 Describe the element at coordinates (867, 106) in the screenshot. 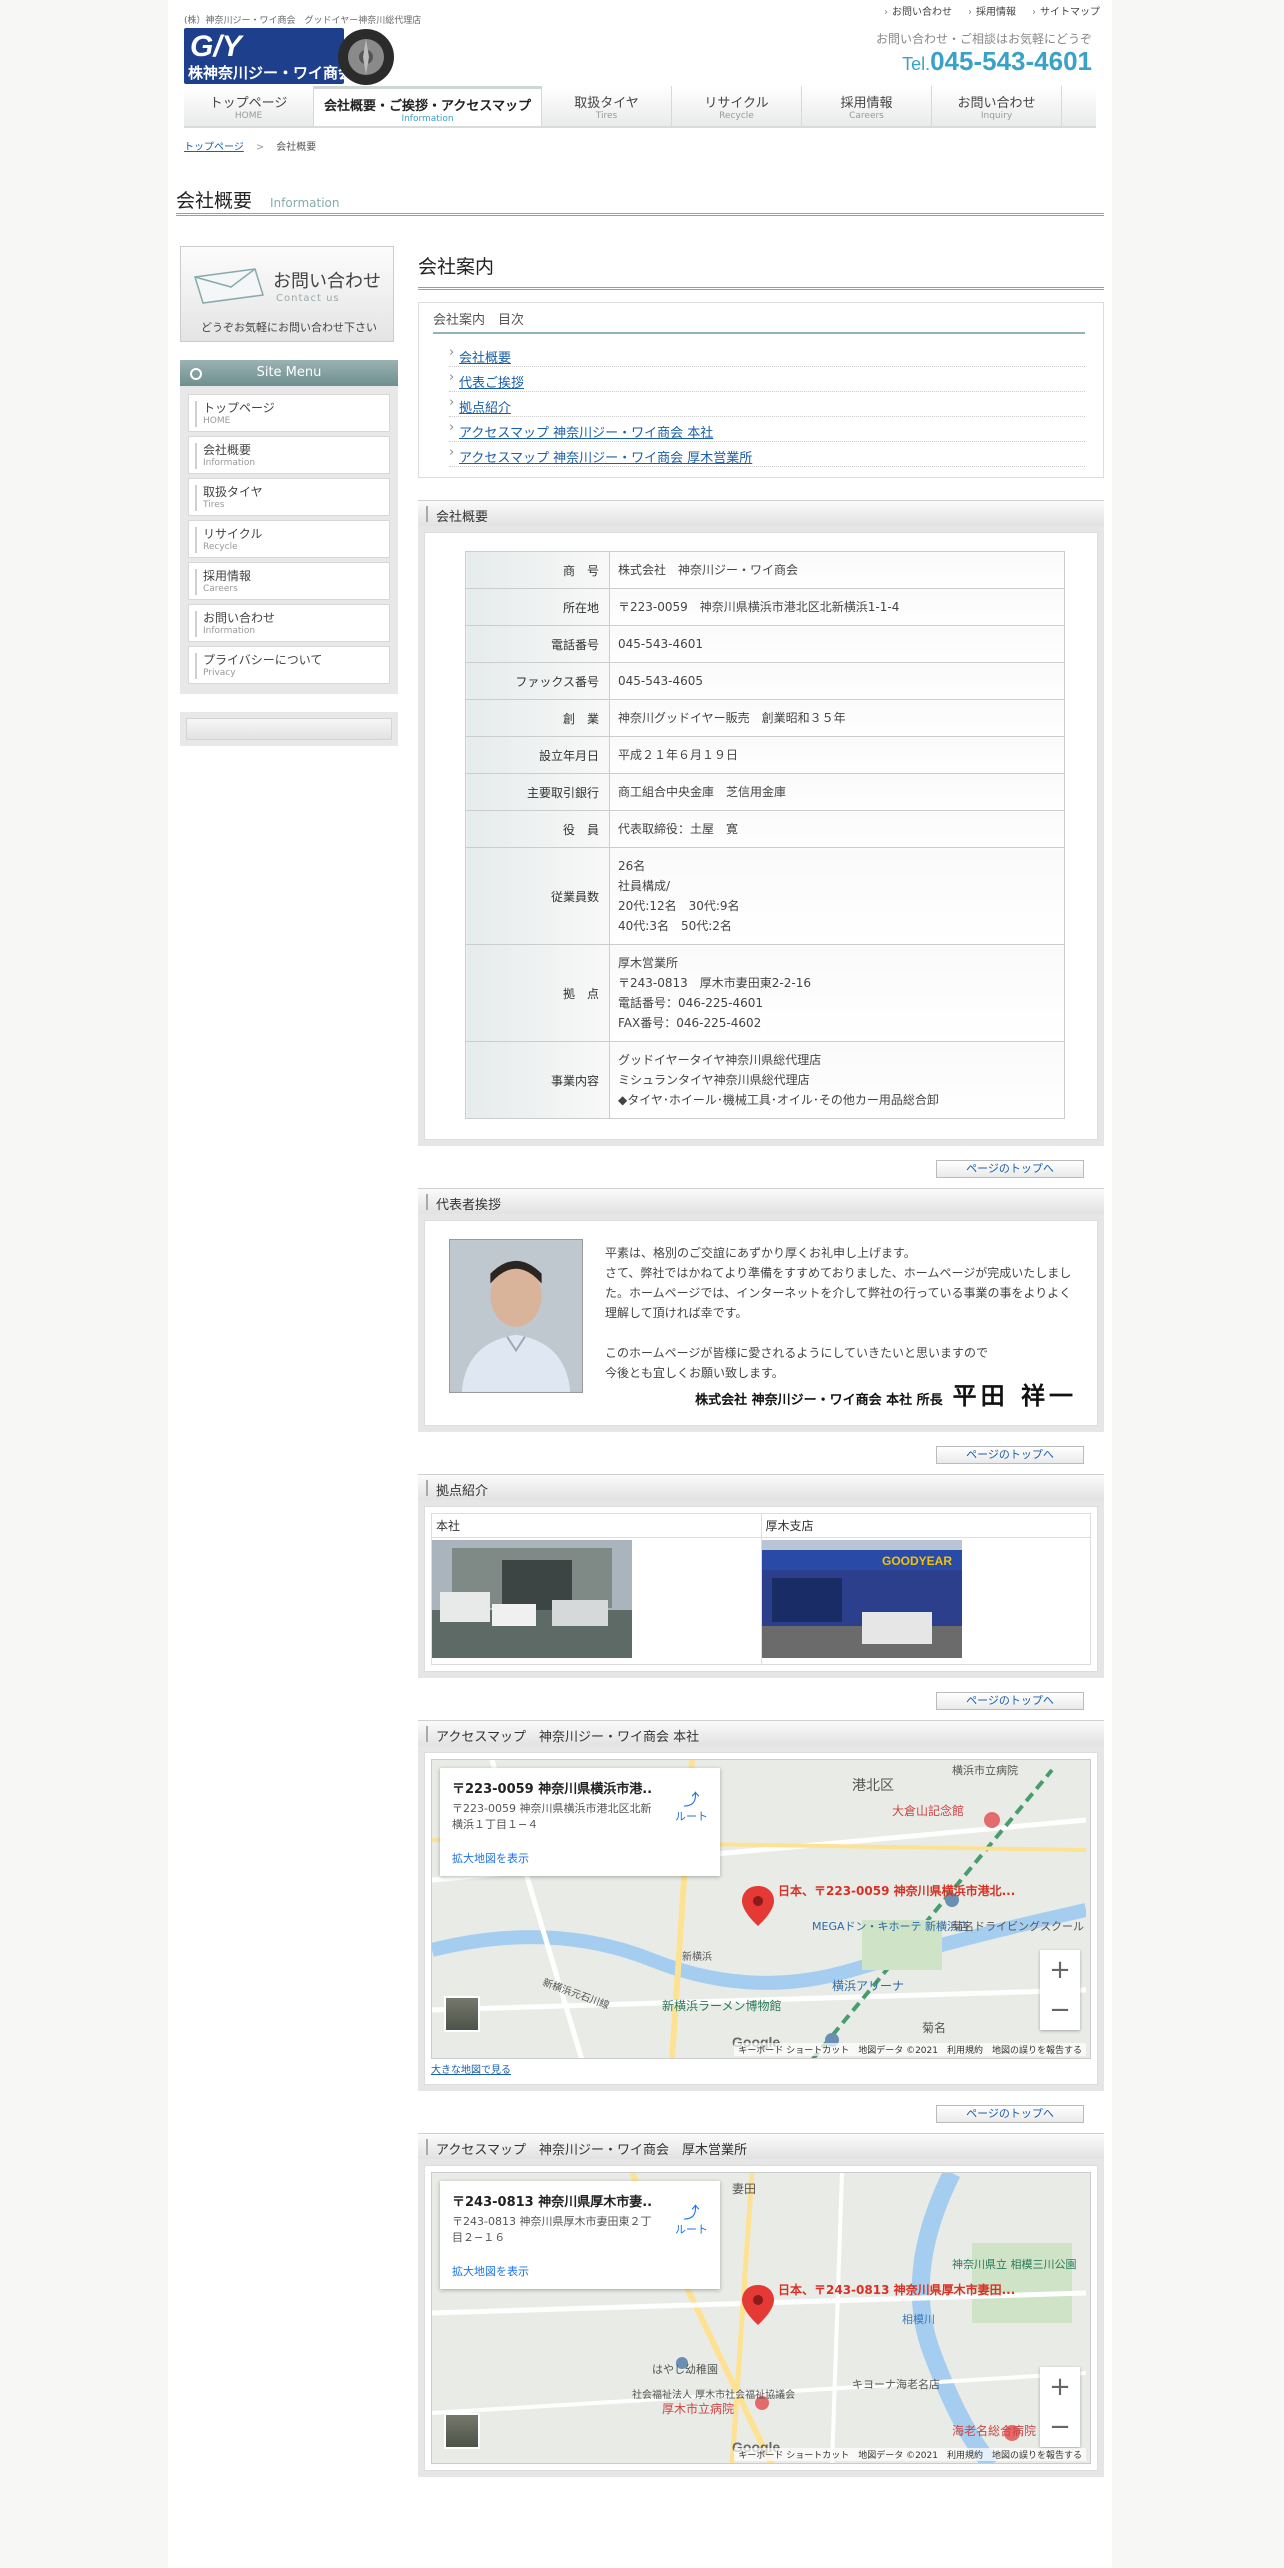

I see `nav-careers: 採用情報 Careers` at that location.